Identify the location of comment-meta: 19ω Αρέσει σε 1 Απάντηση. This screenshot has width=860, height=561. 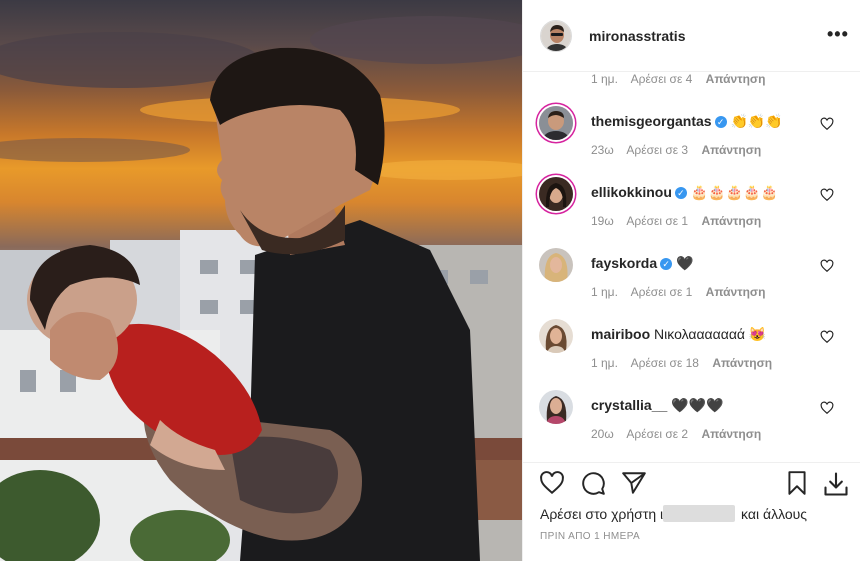
(681, 221).